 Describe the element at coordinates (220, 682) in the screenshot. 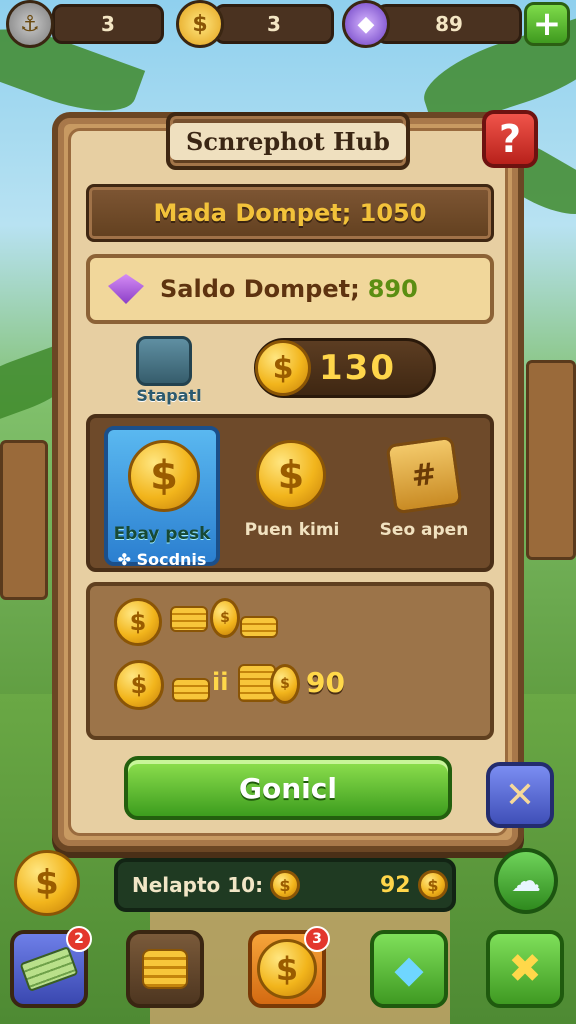

I see `coins-small-text: ii` at that location.